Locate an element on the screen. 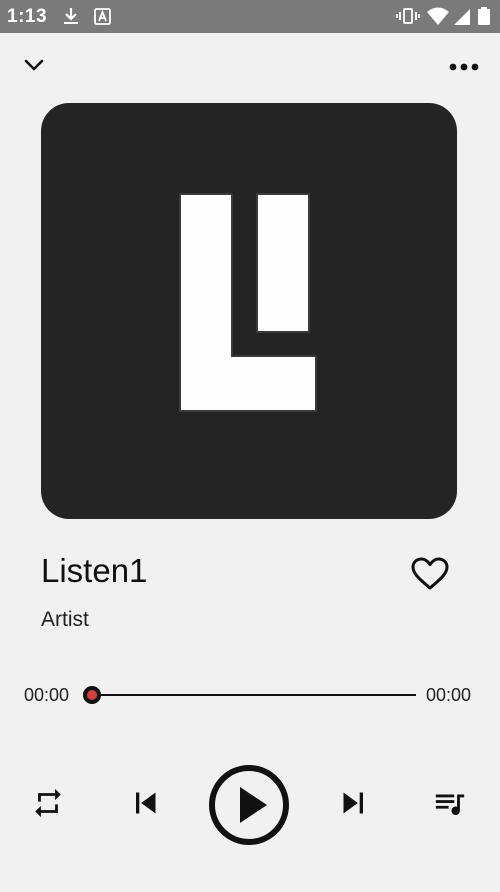  repeat-button is located at coordinates (48, 805).